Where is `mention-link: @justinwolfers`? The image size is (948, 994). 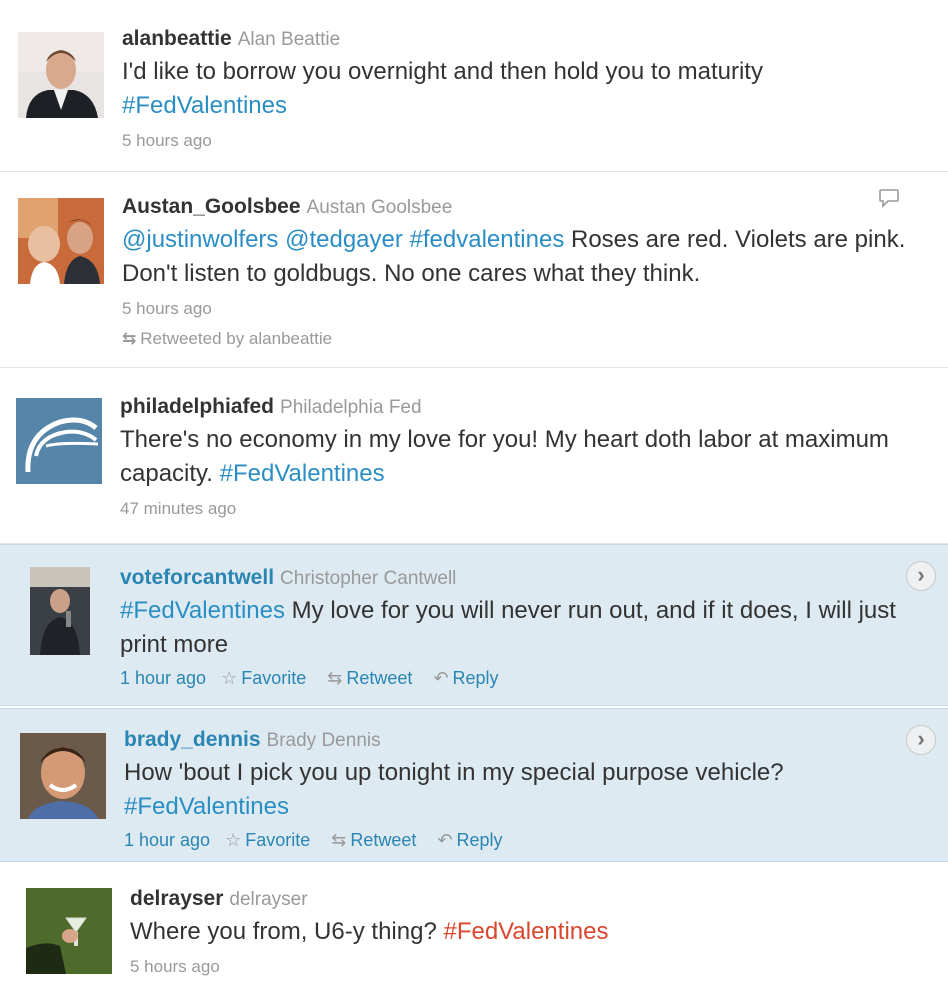 mention-link: @justinwolfers is located at coordinates (200, 239).